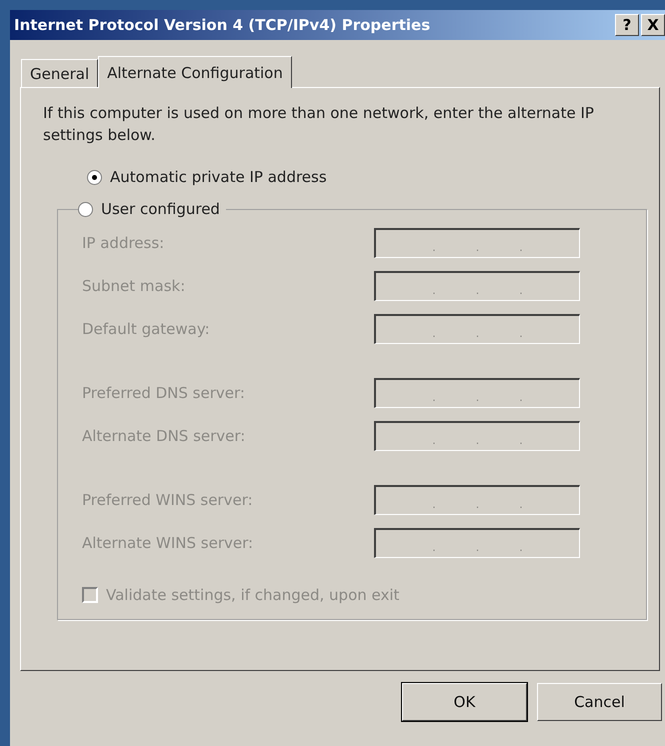  I want to click on checkbox-label: Validate settings, if changed, upon exit, so click(253, 595).